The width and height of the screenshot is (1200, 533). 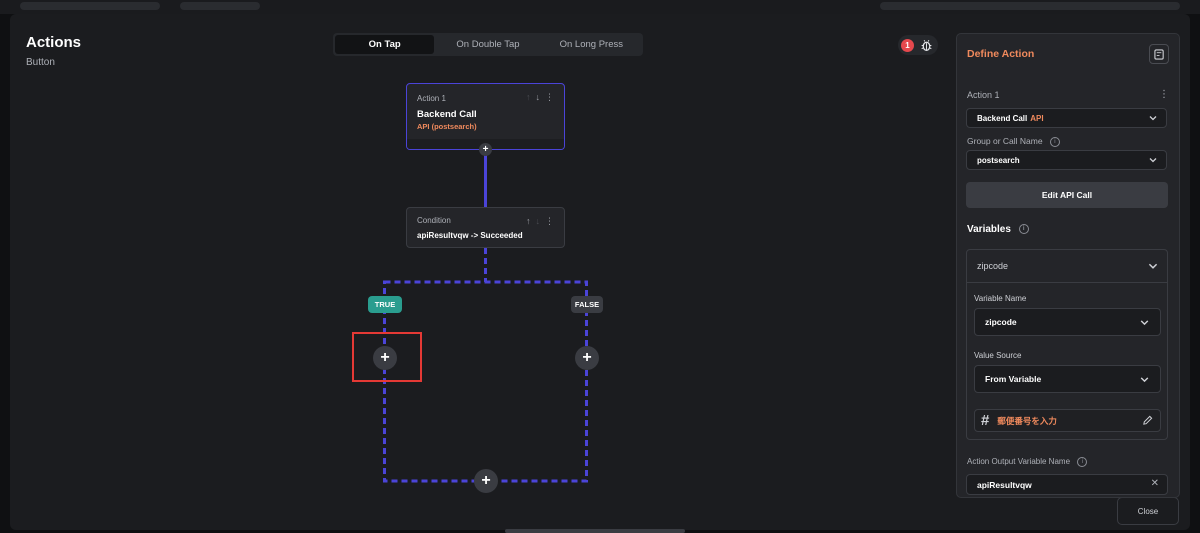 What do you see at coordinates (985, 420) in the screenshot?
I see `hash-icon: #` at bounding box center [985, 420].